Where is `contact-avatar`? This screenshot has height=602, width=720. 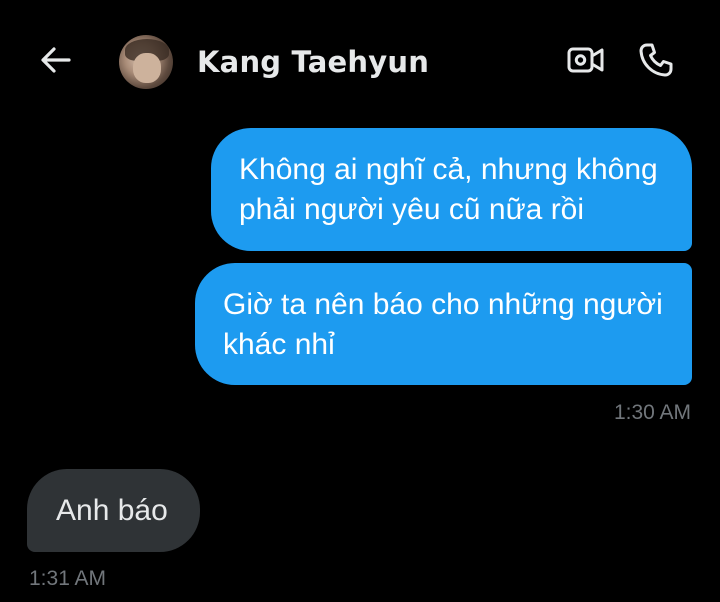
contact-avatar is located at coordinates (146, 62).